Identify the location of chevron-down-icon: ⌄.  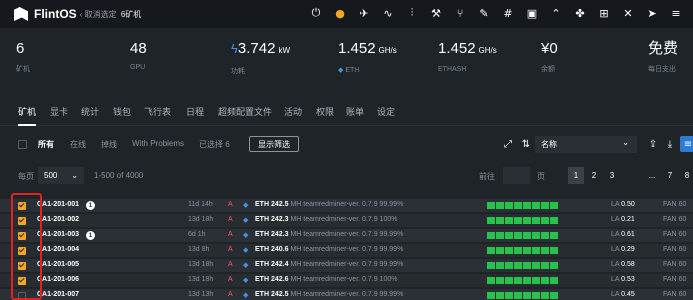
(625, 142).